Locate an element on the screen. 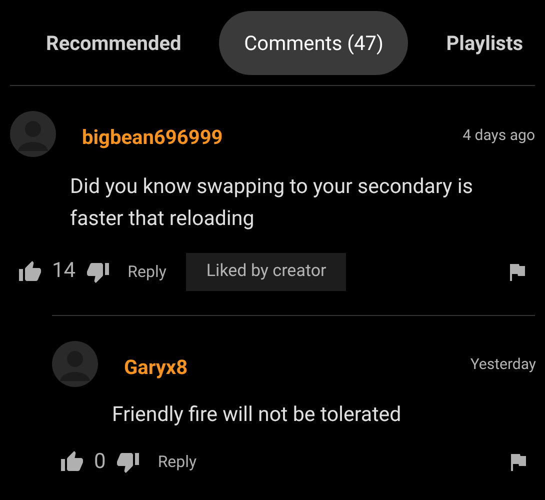 The image size is (545, 500). username: Garyx8 is located at coordinates (156, 367).